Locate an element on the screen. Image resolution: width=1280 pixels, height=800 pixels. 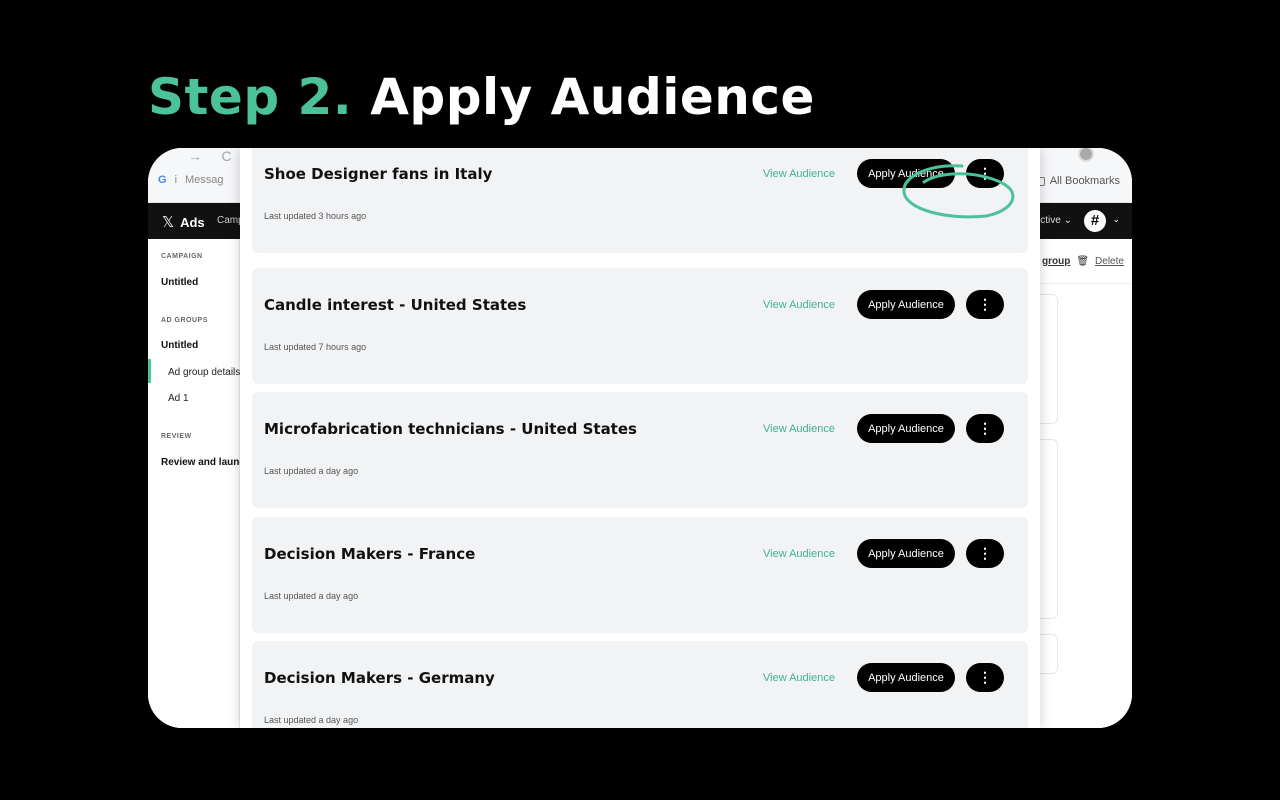
account-avatar: # is located at coordinates (1095, 221).